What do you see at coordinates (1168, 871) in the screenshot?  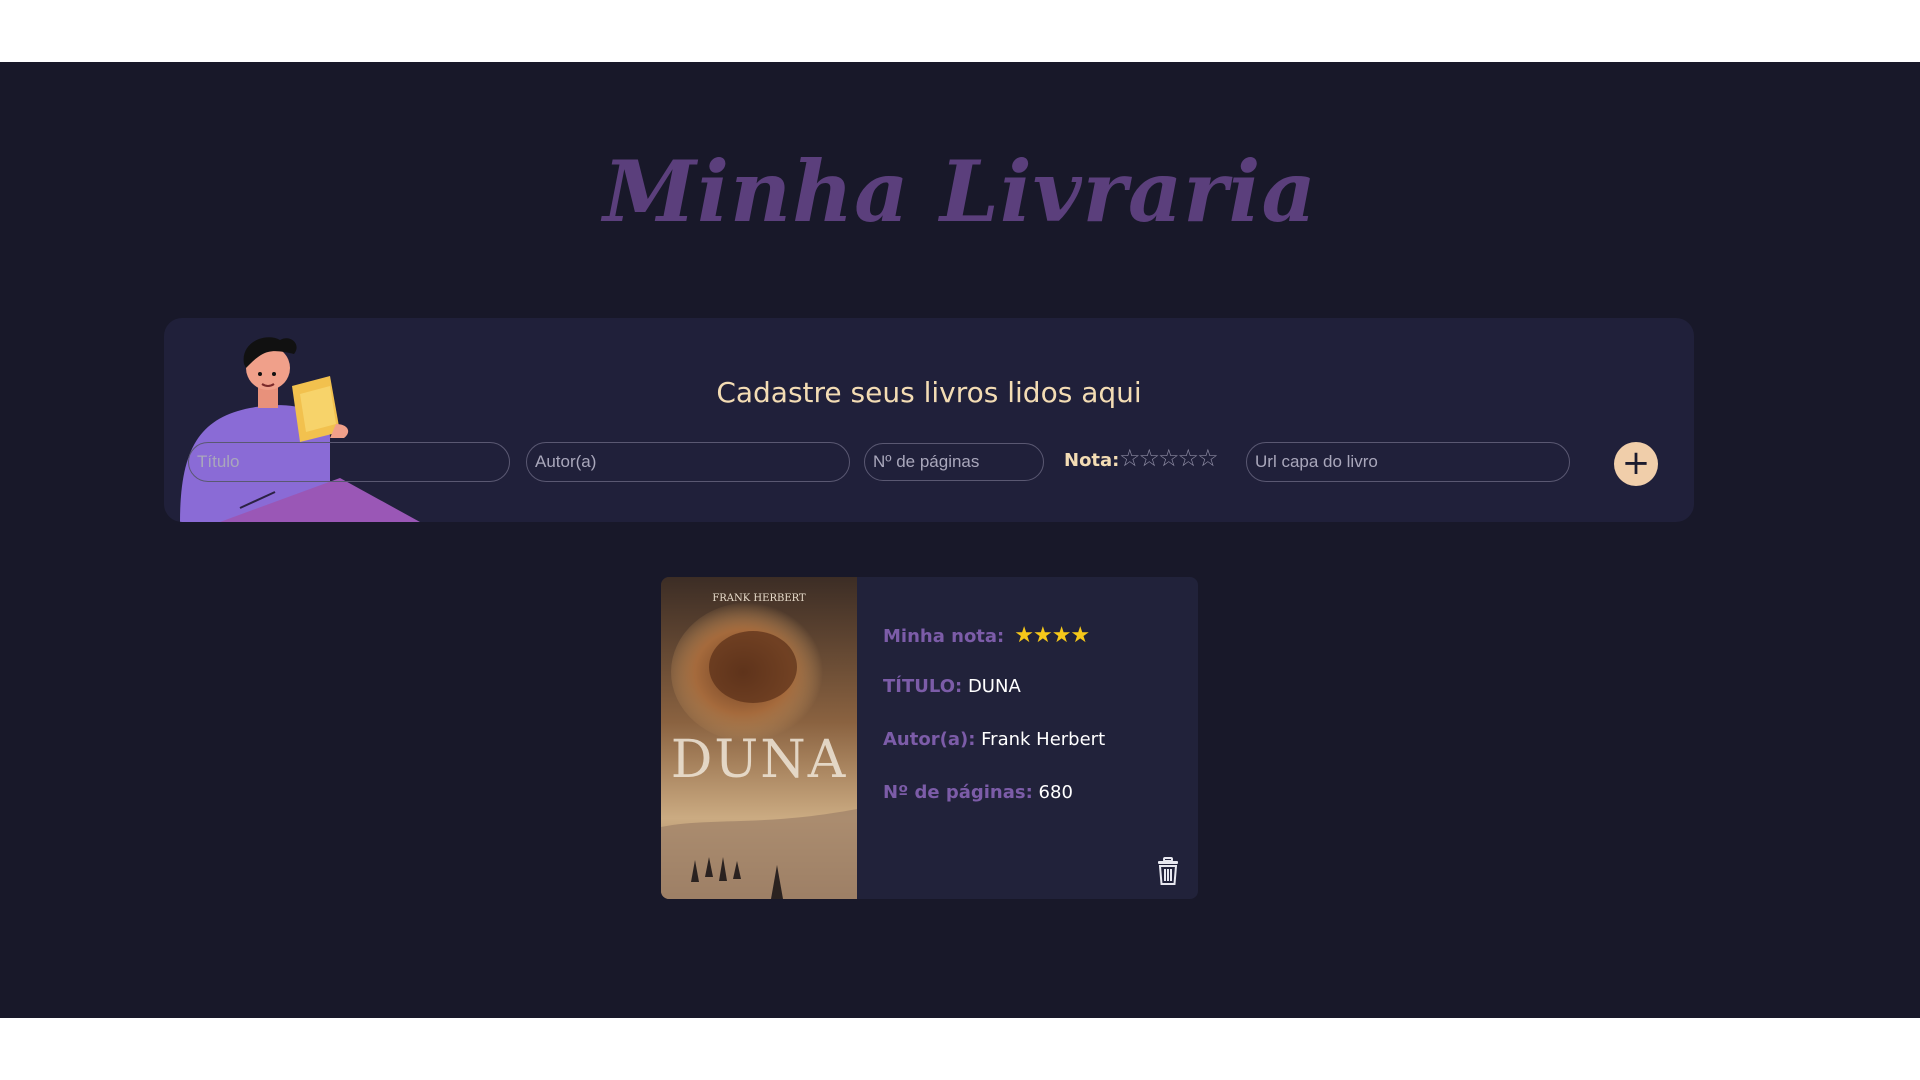 I see `trash-icon` at bounding box center [1168, 871].